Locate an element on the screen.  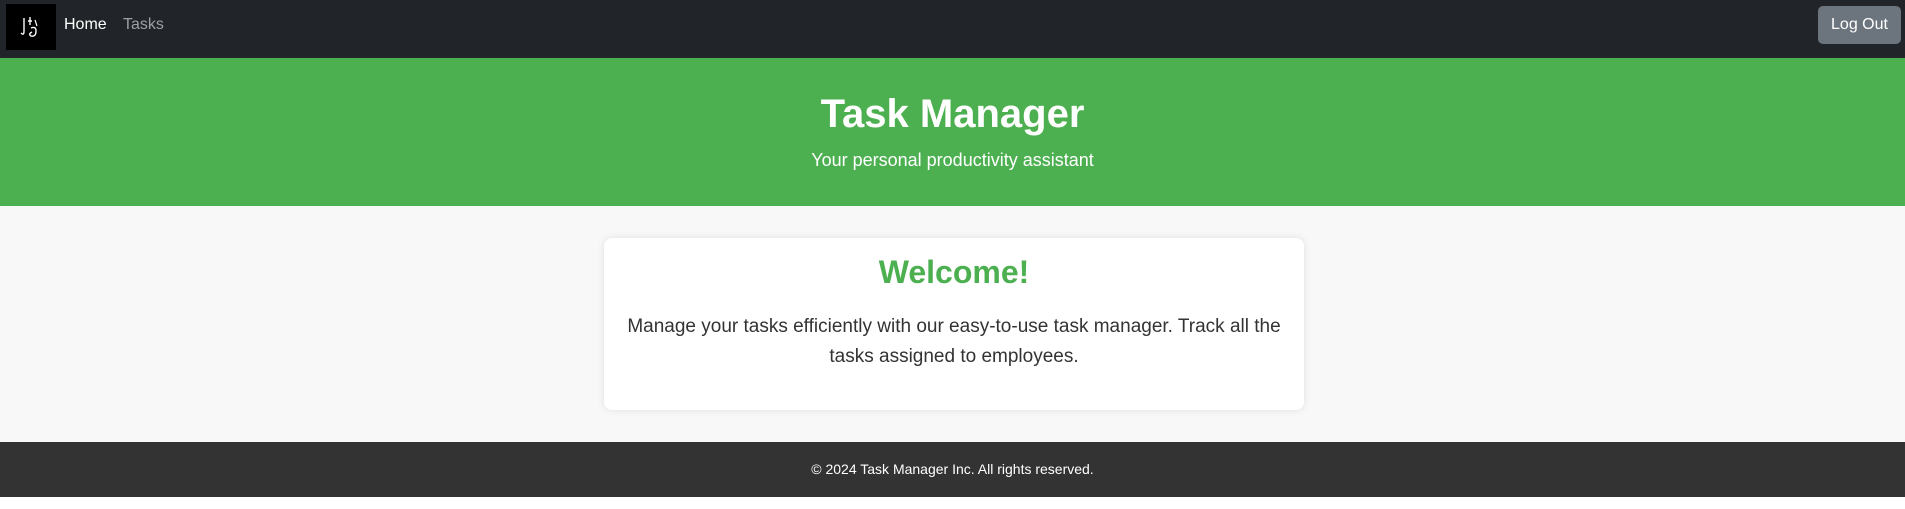
top-navbar: Home Tasks Log Out is located at coordinates (952, 29).